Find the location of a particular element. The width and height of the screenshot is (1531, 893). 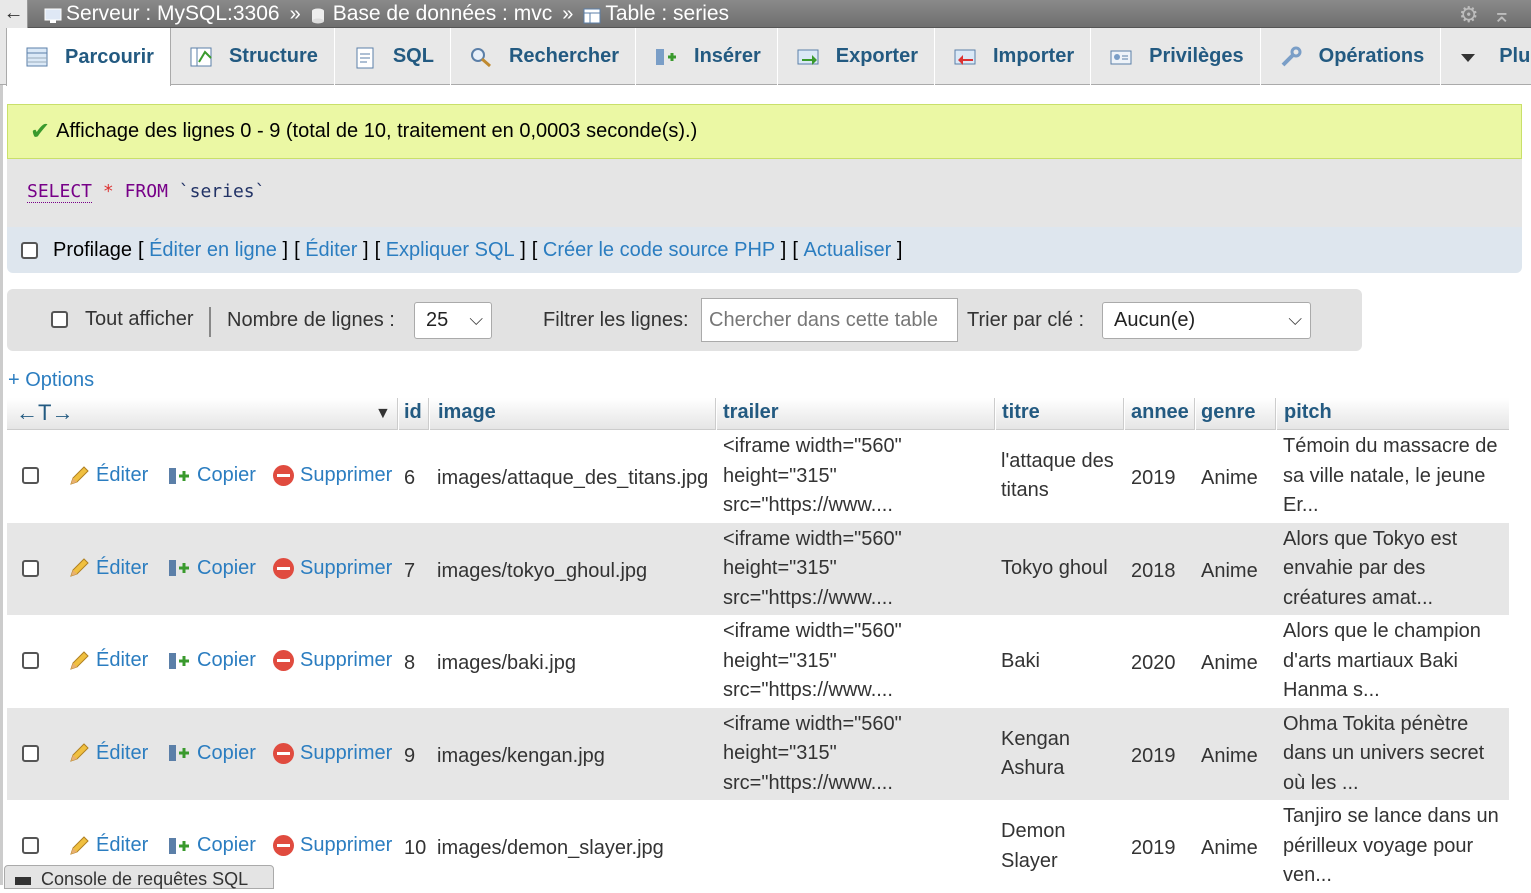

tab-more: Plus is located at coordinates (1486, 56).